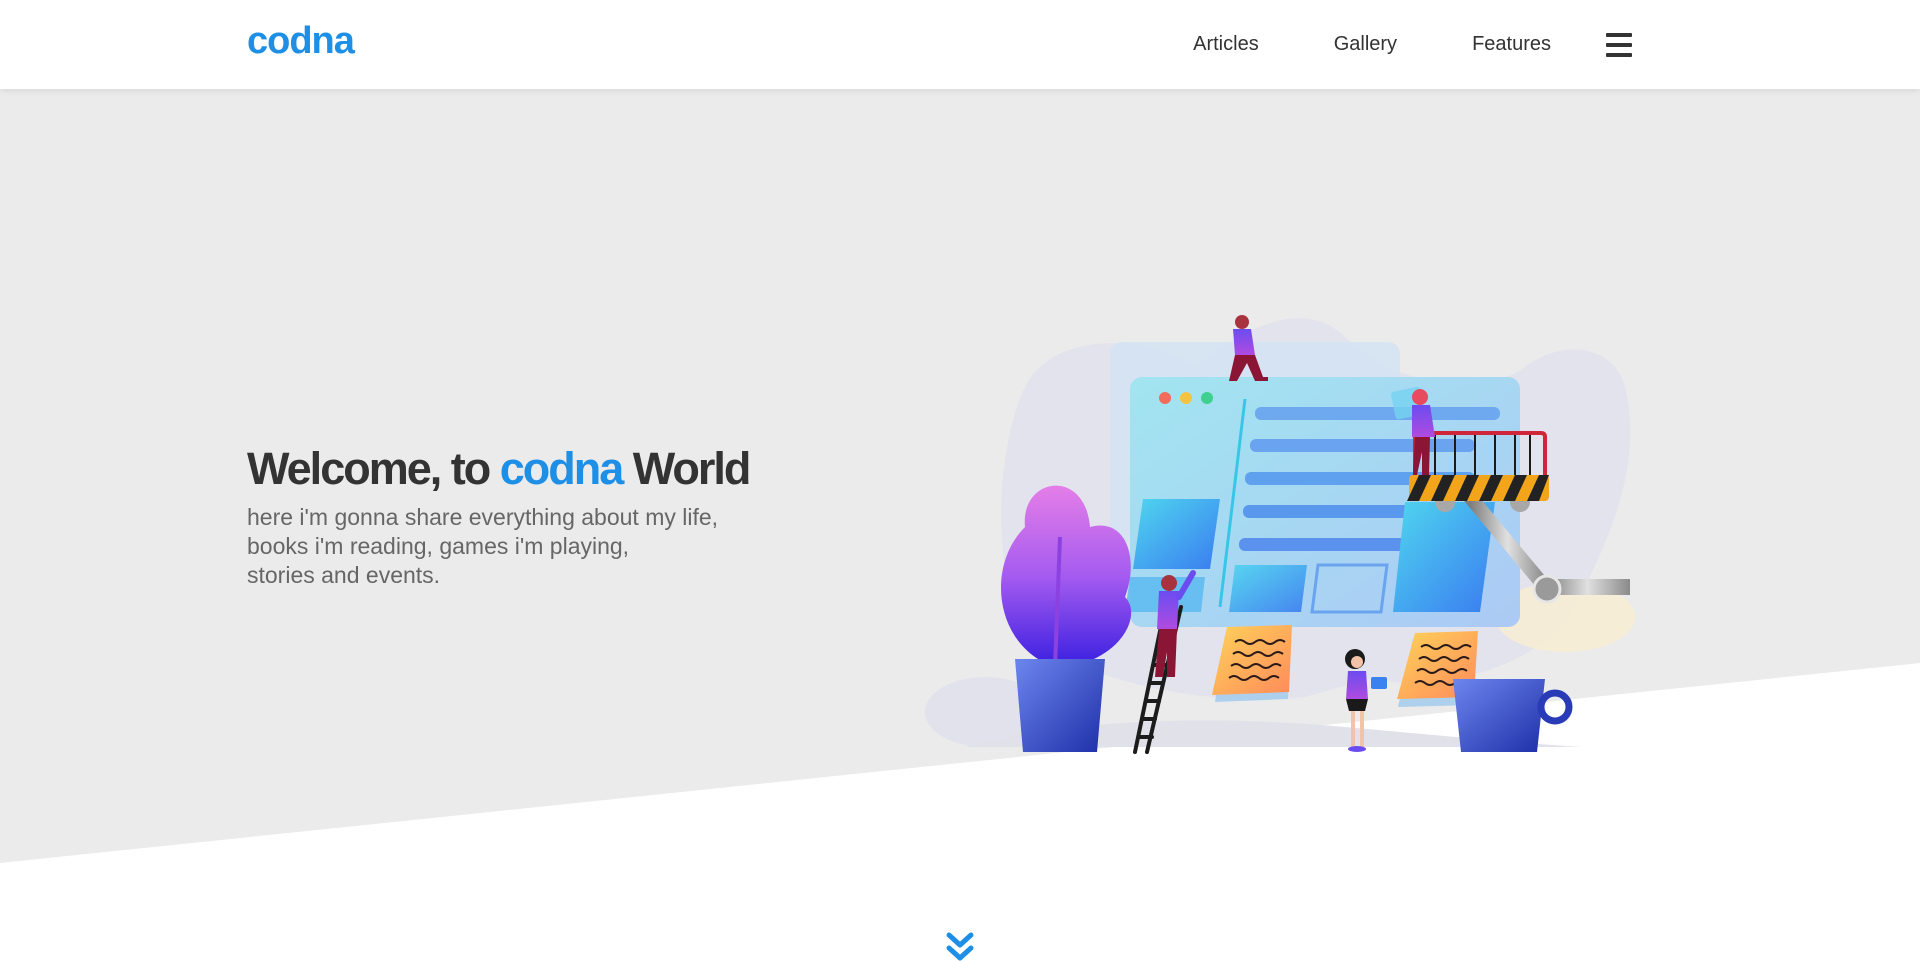 Image resolution: width=1920 pixels, height=961 pixels. Describe the element at coordinates (373, 468) in the screenshot. I see `hero-title-prefix: Welcome, to` at that location.